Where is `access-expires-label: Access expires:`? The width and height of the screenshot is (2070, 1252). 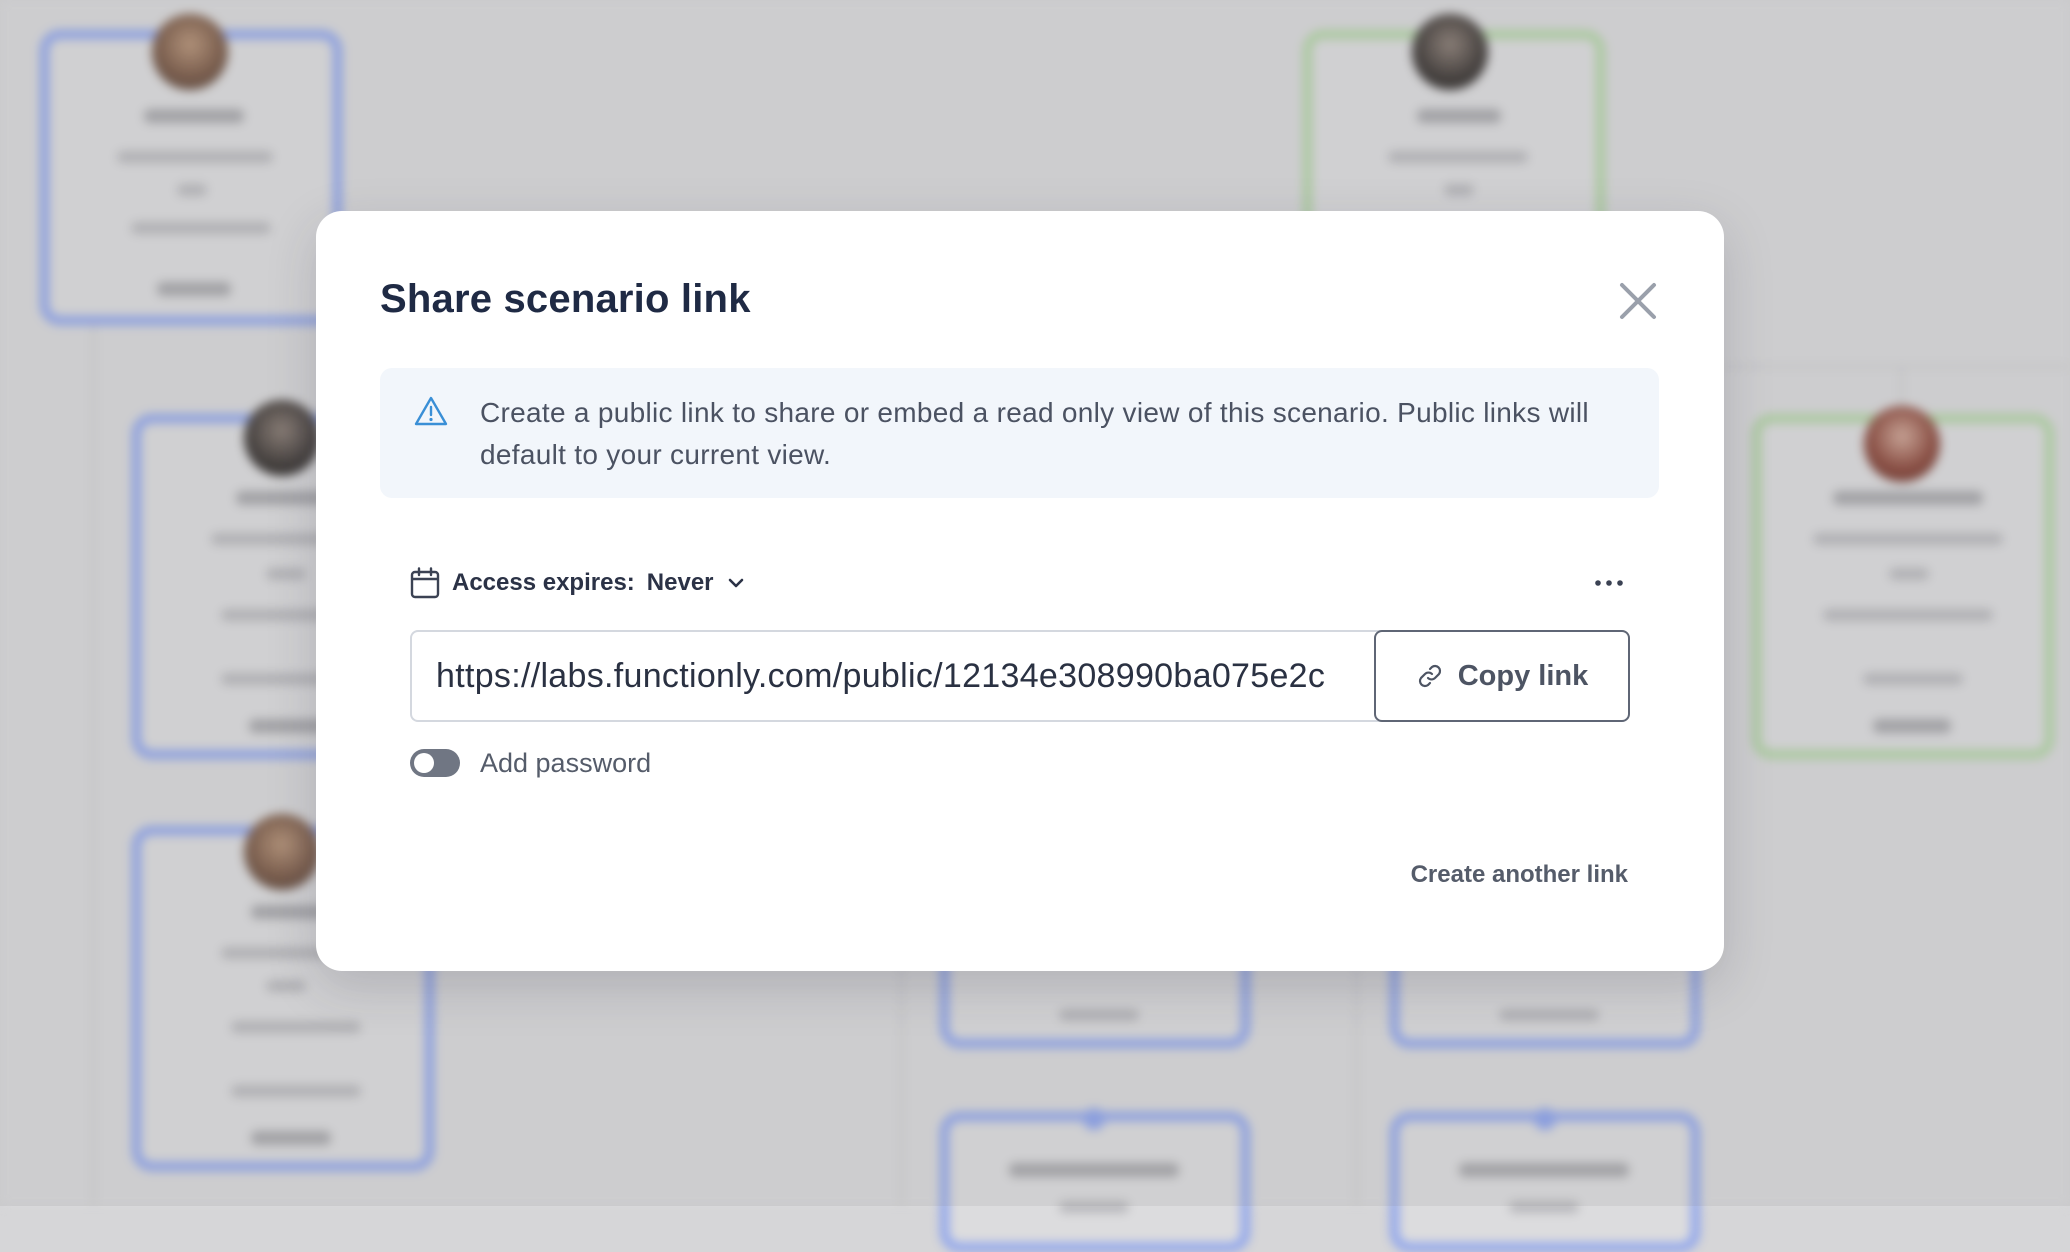 access-expires-label: Access expires: is located at coordinates (543, 582).